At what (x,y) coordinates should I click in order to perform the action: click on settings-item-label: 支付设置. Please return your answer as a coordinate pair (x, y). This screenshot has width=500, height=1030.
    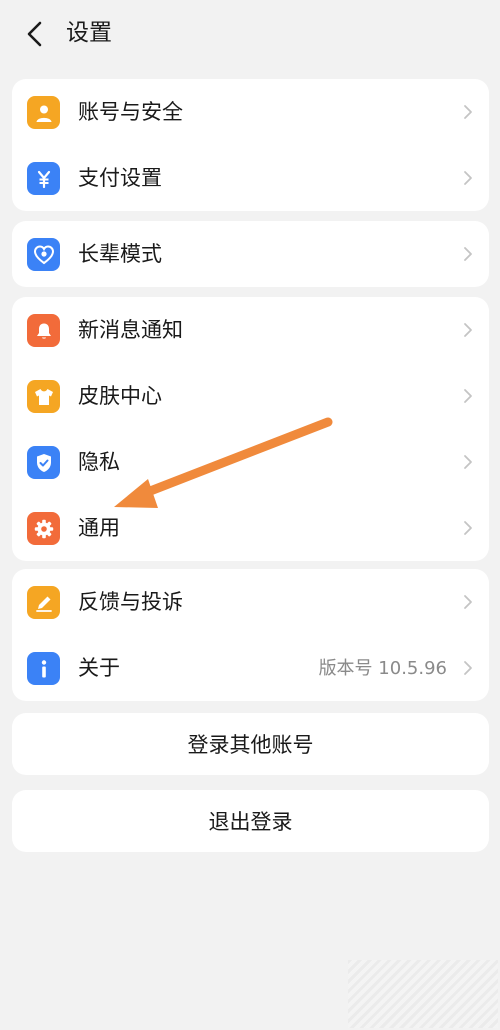
    Looking at the image, I should click on (120, 178).